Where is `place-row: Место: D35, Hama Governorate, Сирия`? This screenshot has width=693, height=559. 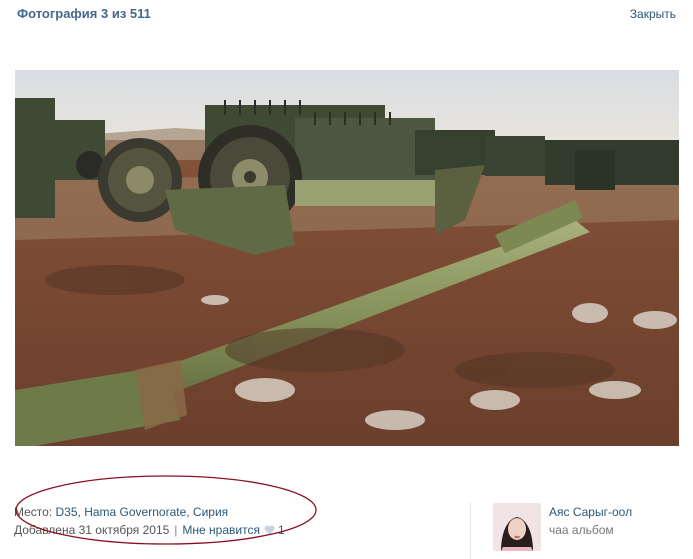
place-row: Место: D35, Hama Governorate, Сирия is located at coordinates (149, 513).